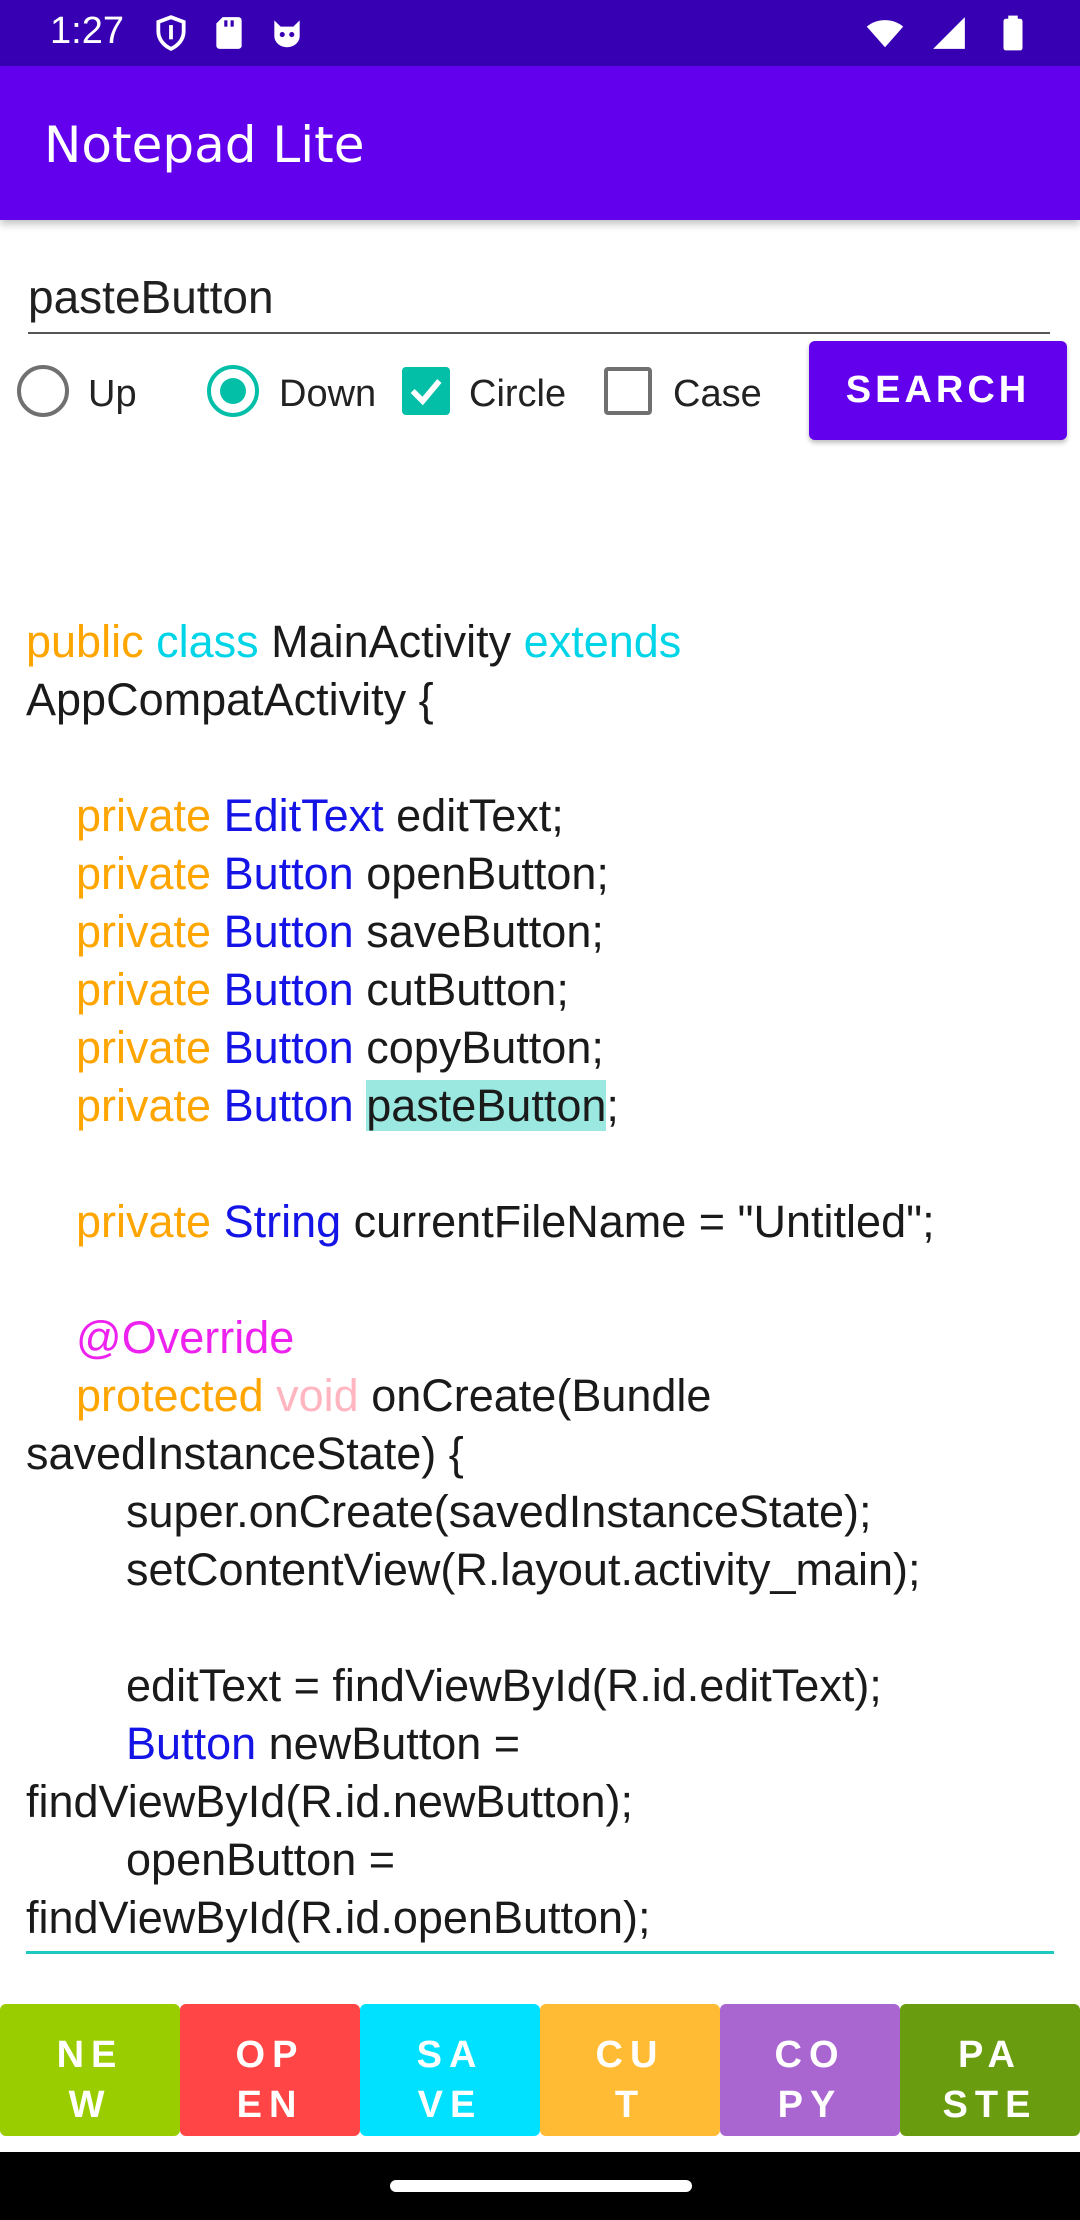 The width and height of the screenshot is (1080, 2220). Describe the element at coordinates (287, 34) in the screenshot. I see `cat-face-icon` at that location.